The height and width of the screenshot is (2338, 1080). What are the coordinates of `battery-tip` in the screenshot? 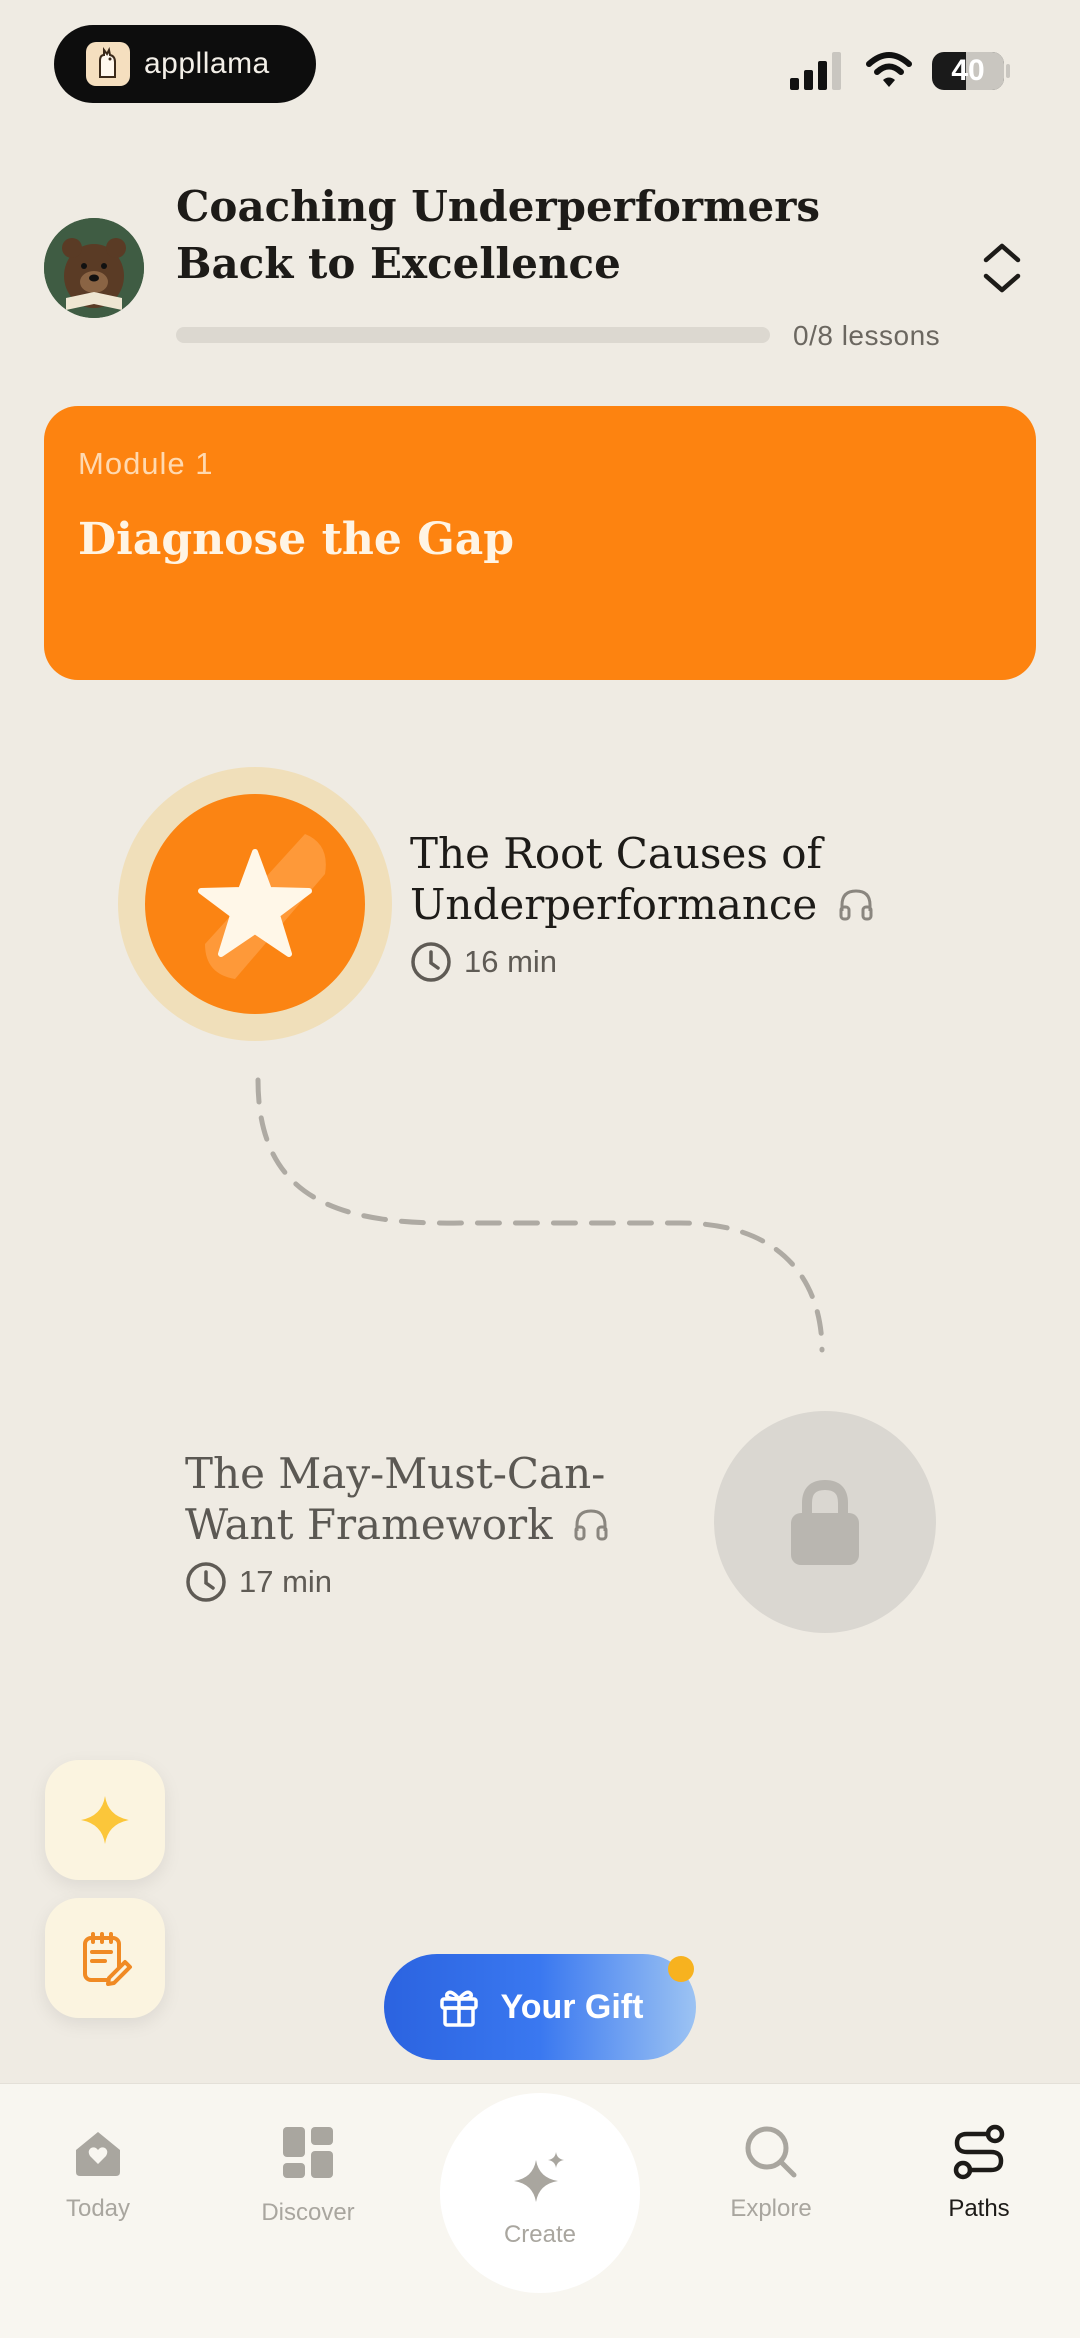 It's located at (1008, 71).